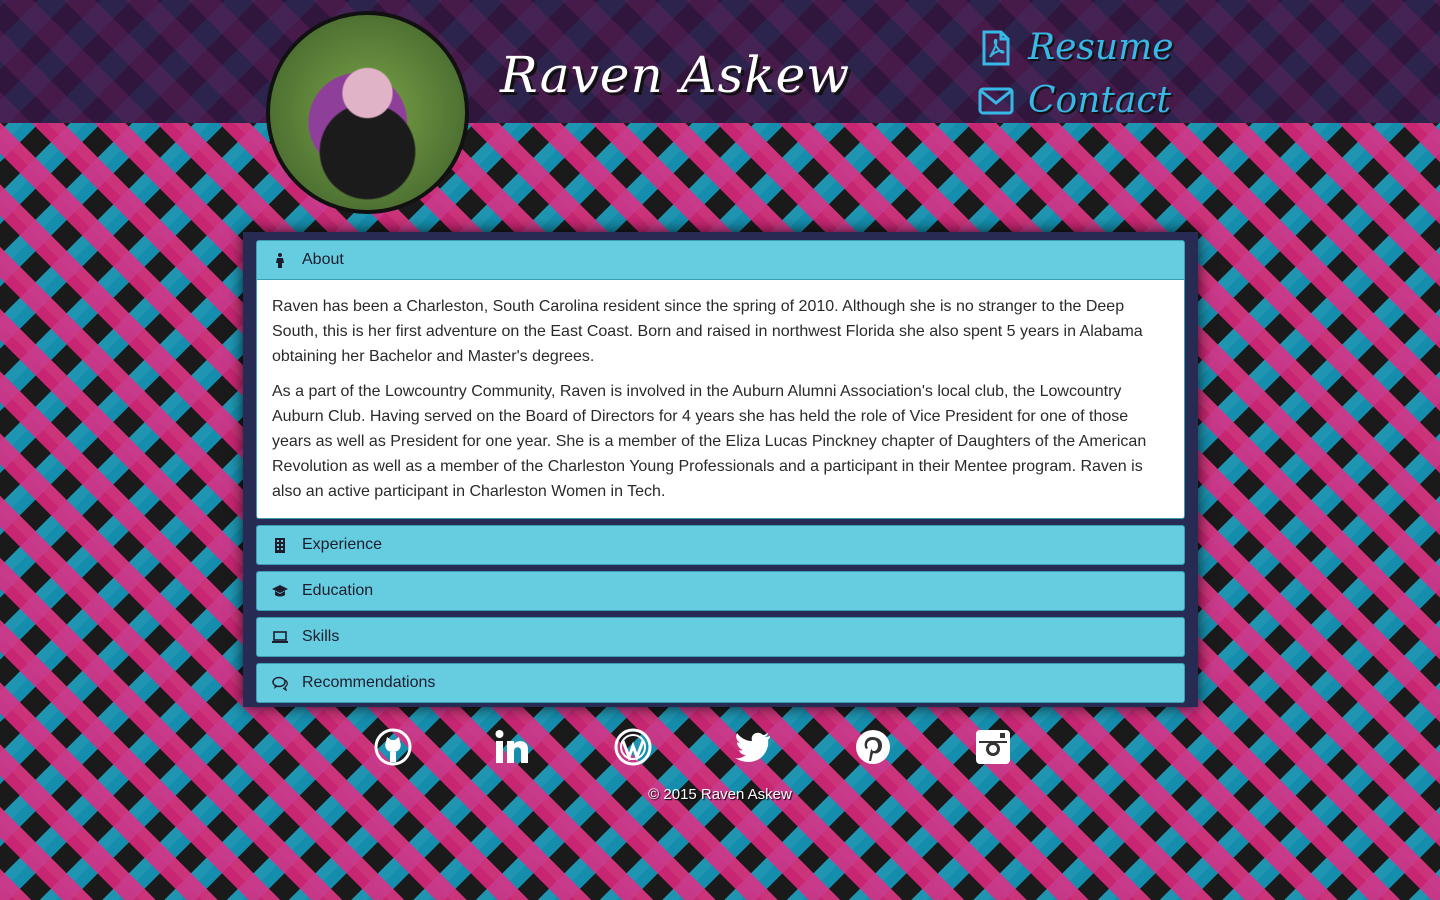 The height and width of the screenshot is (900, 1440). What do you see at coordinates (1099, 100) in the screenshot?
I see `contact-label: Contact` at bounding box center [1099, 100].